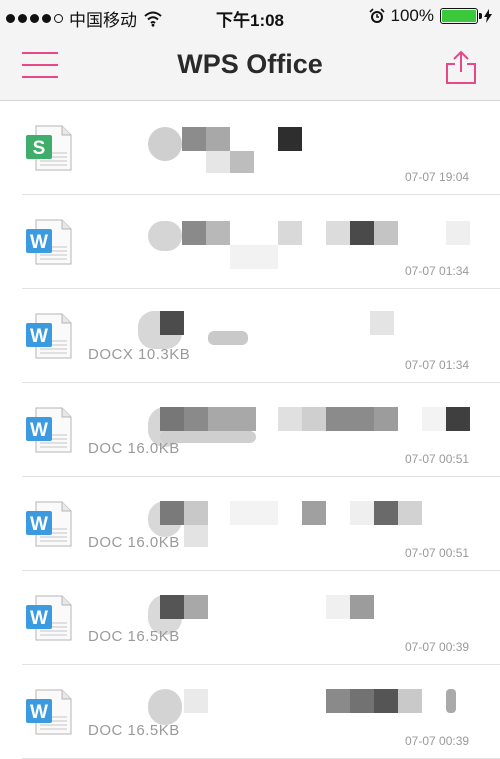 The width and height of the screenshot is (500, 759). What do you see at coordinates (488, 16) in the screenshot?
I see `charging-bolt-icon` at bounding box center [488, 16].